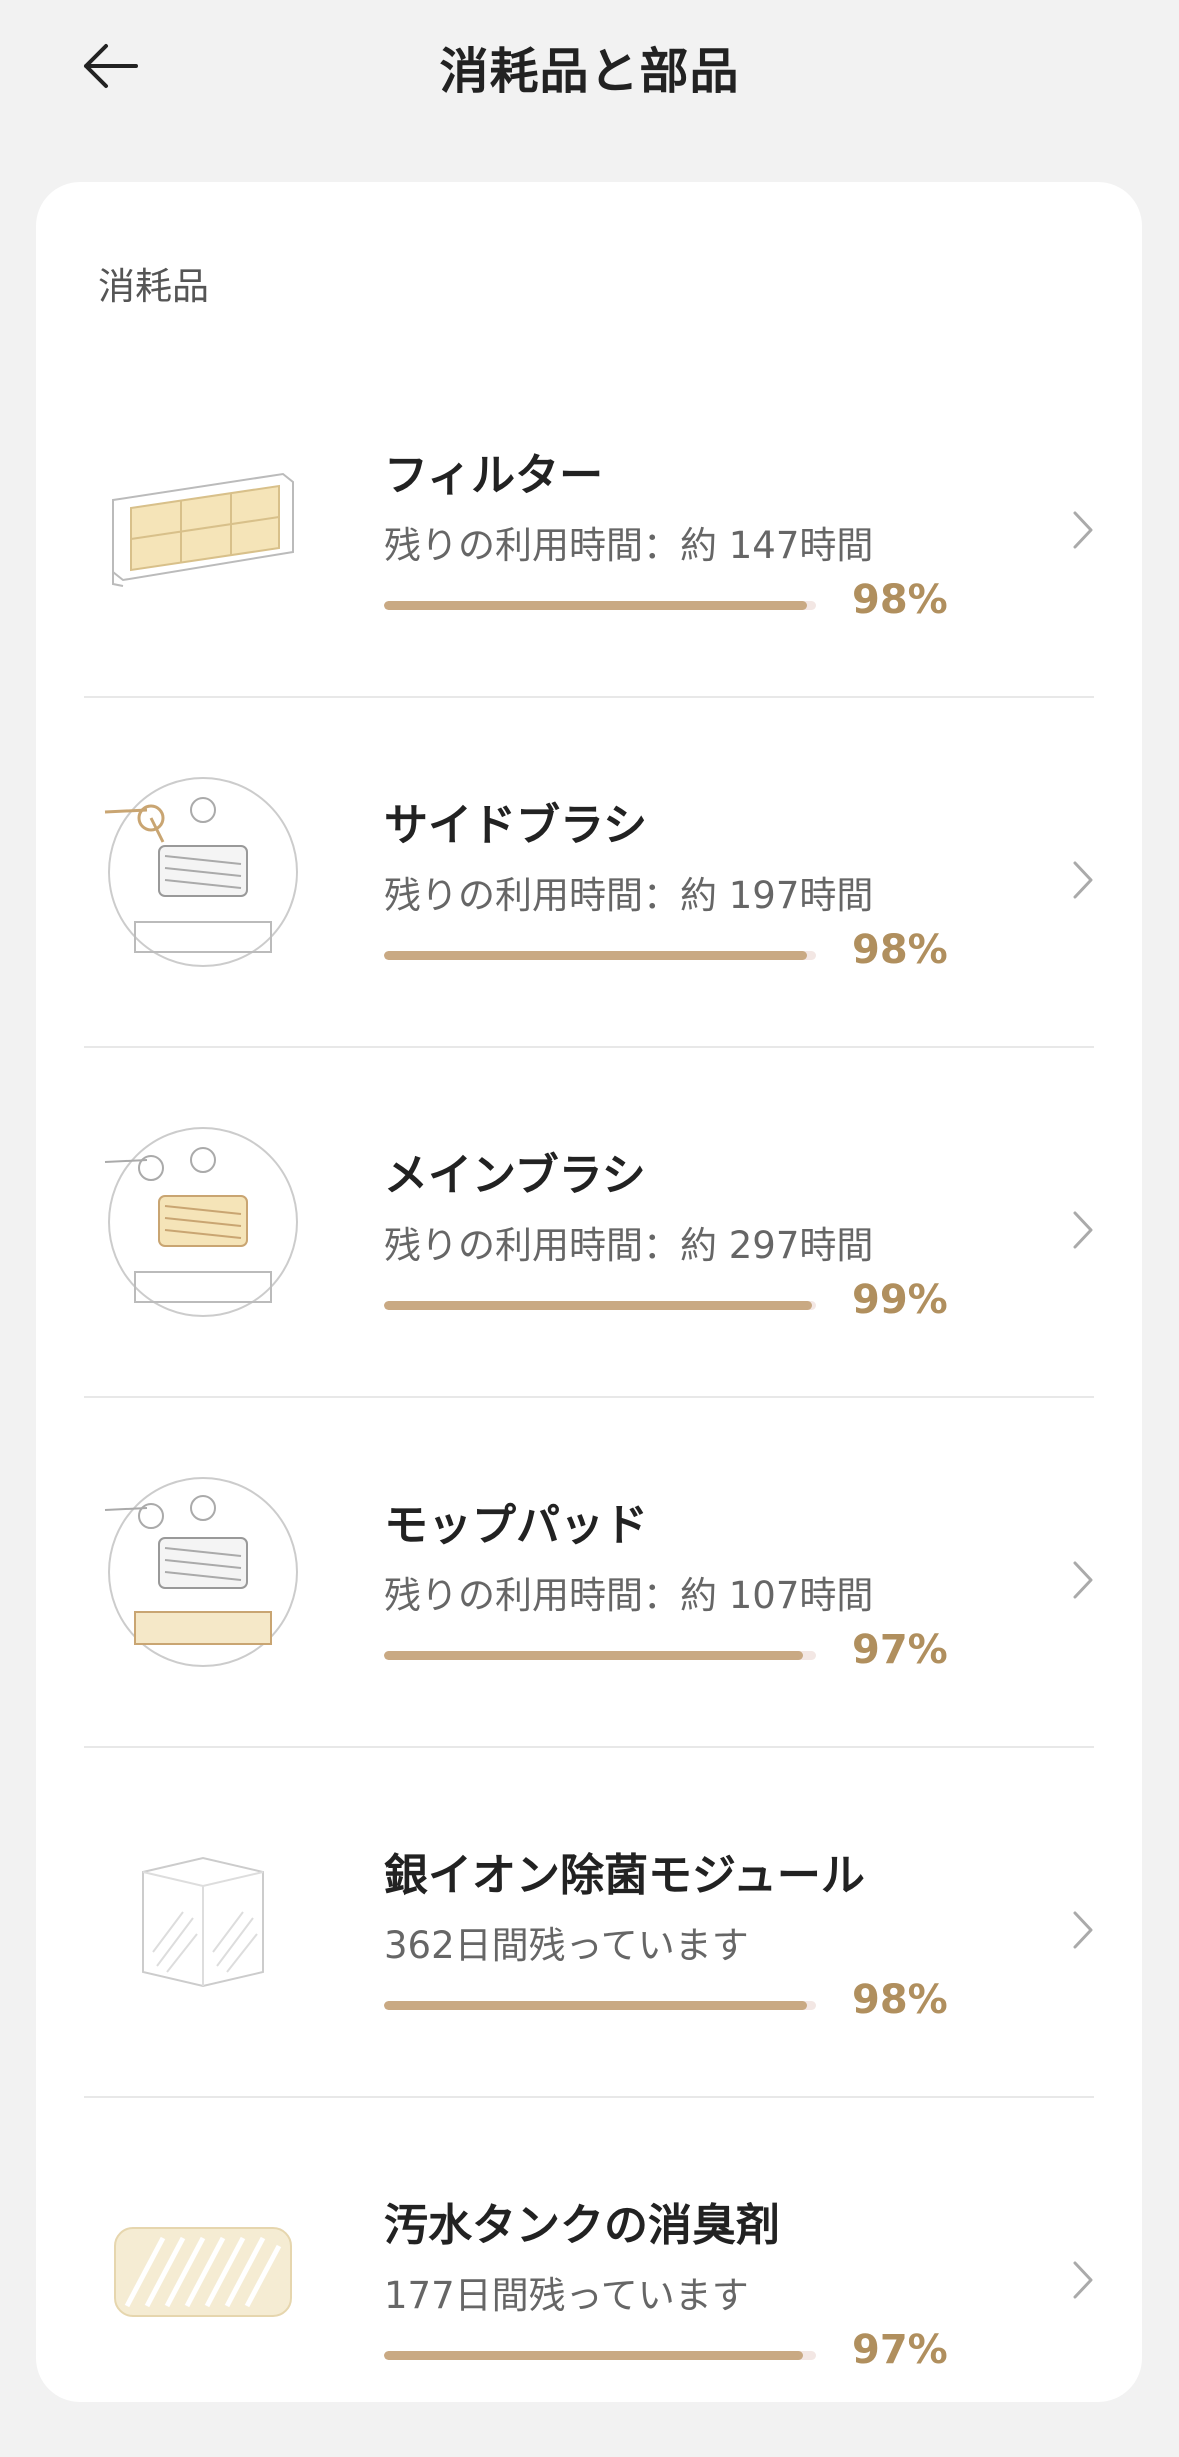 This screenshot has width=1179, height=2457. I want to click on page-title: 消耗品と部品, so click(589, 71).